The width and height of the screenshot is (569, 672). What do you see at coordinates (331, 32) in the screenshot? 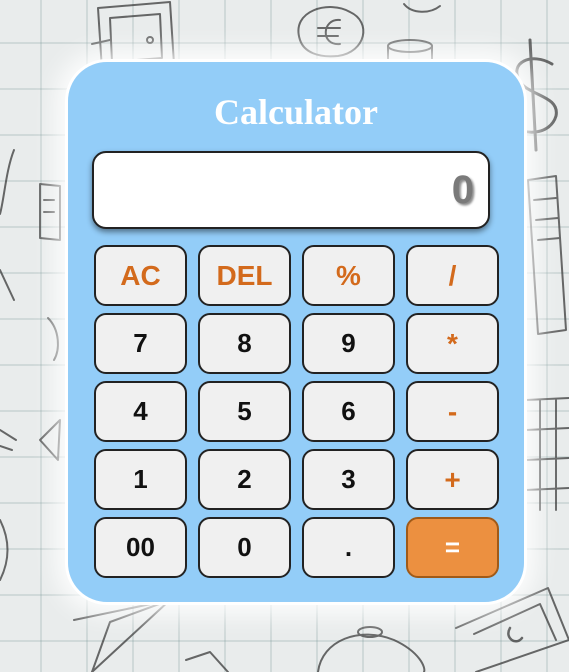
I see `euro-coin-doodle` at bounding box center [331, 32].